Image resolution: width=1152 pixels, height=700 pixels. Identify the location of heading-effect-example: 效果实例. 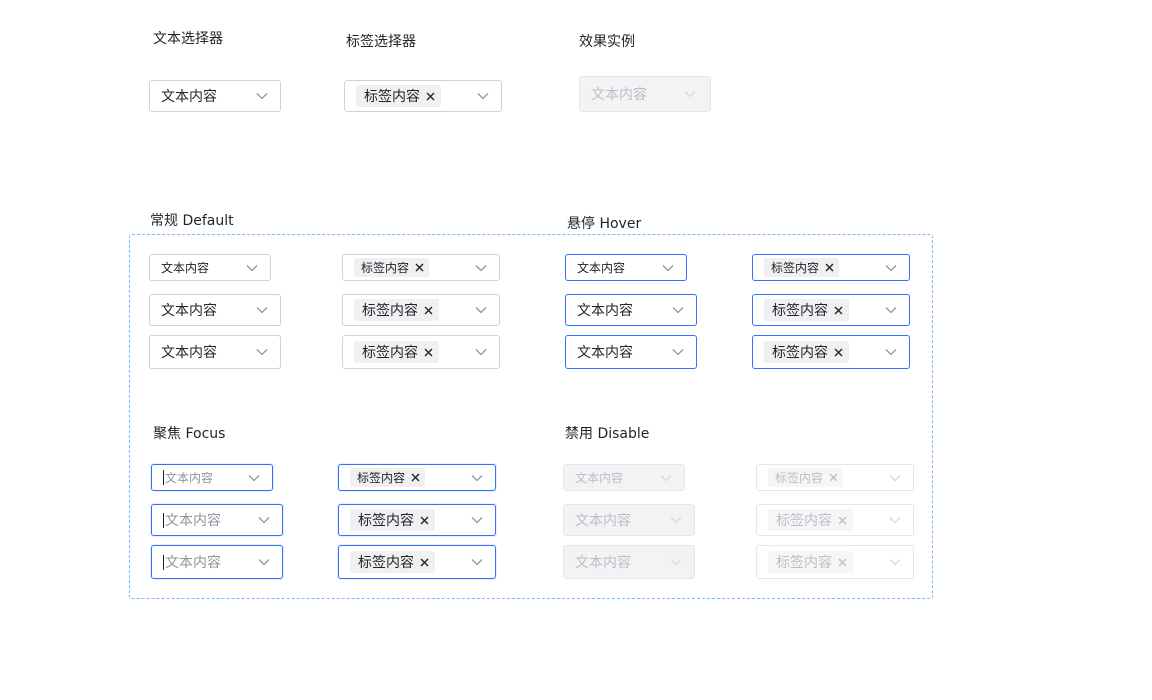
(607, 42).